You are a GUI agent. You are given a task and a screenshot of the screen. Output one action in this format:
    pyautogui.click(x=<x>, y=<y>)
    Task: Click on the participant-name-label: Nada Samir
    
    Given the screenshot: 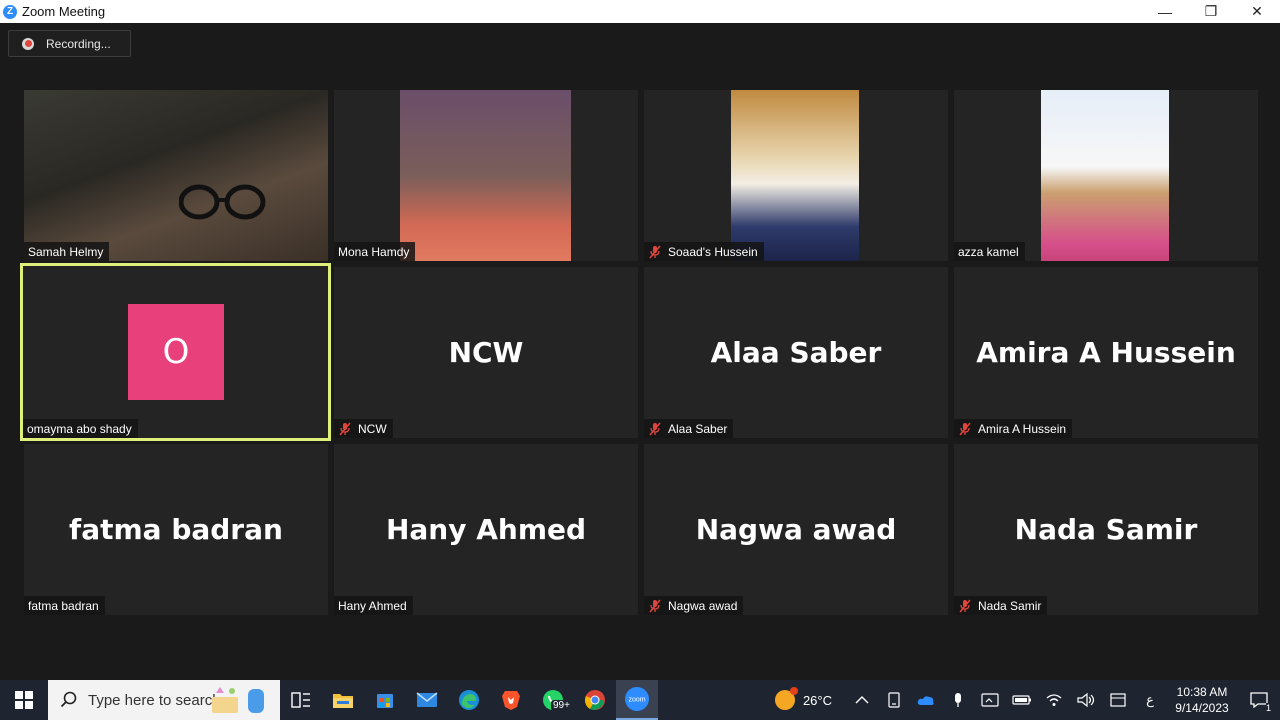 What is the action you would take?
    pyautogui.click(x=1001, y=605)
    